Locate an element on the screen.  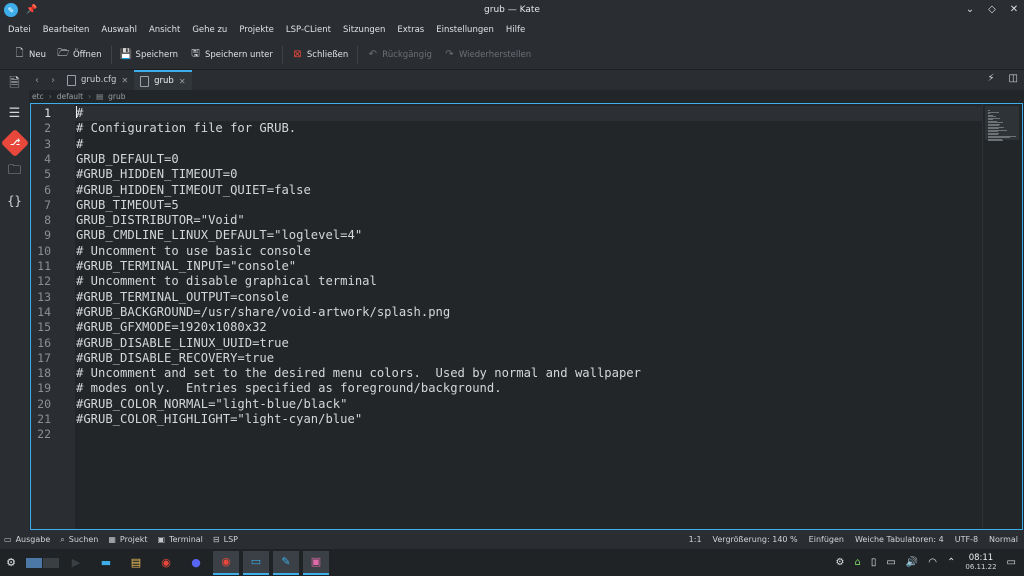
undo-button: ↶ Rückgängig is located at coordinates (399, 55).